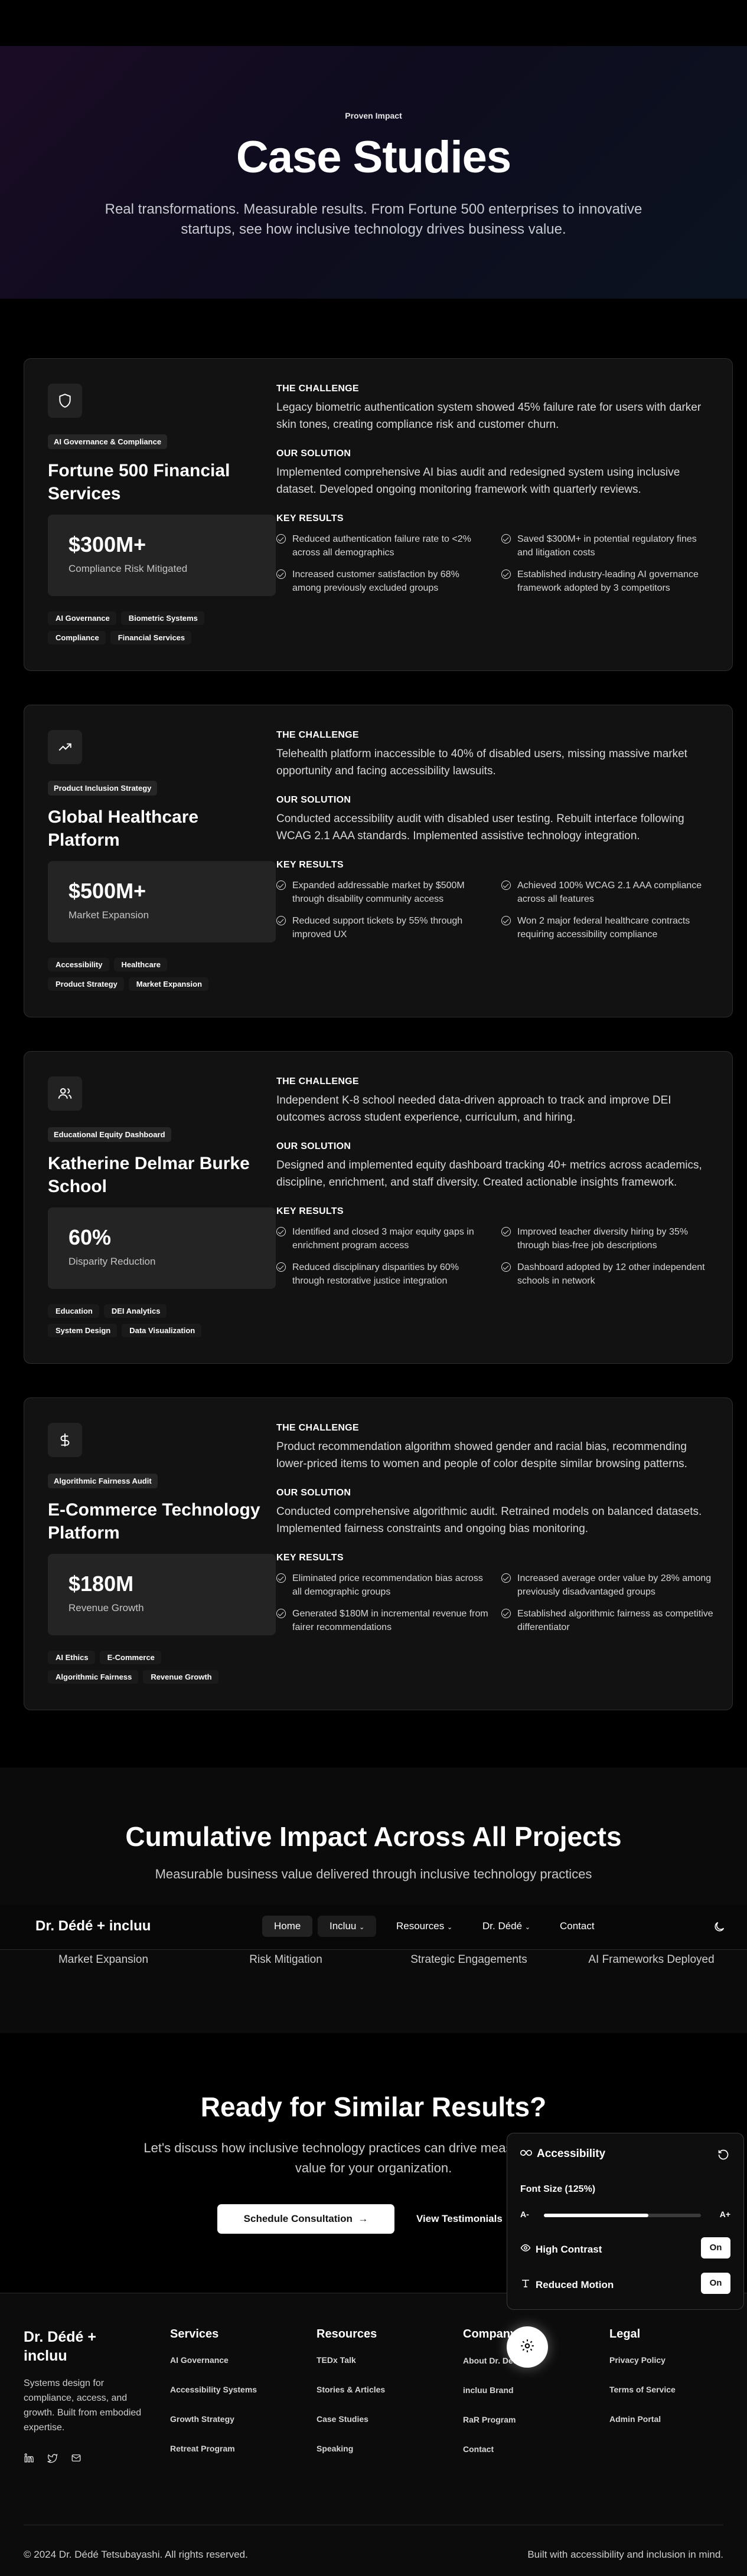  What do you see at coordinates (499, 2419) in the screenshot?
I see `footer-link: RaR Program` at bounding box center [499, 2419].